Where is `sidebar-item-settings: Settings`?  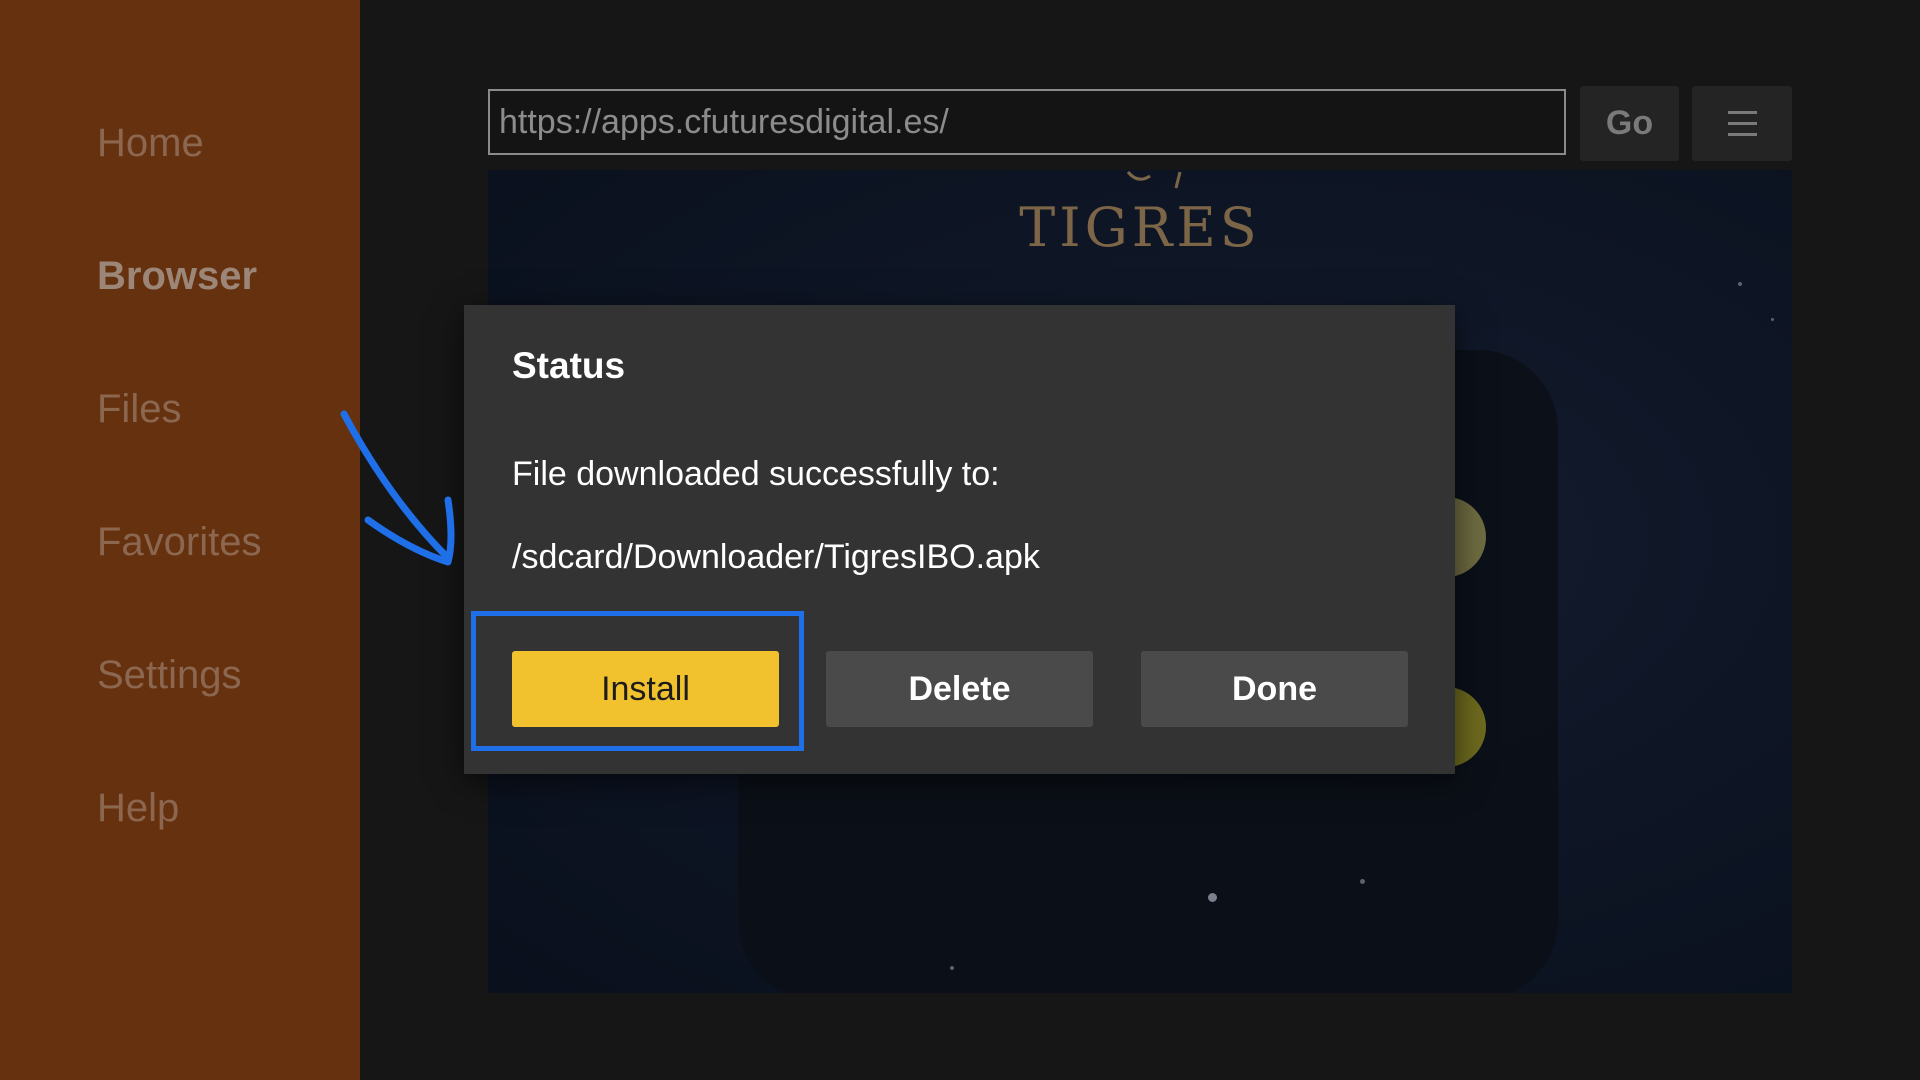
sidebar-item-settings: Settings is located at coordinates (169, 675).